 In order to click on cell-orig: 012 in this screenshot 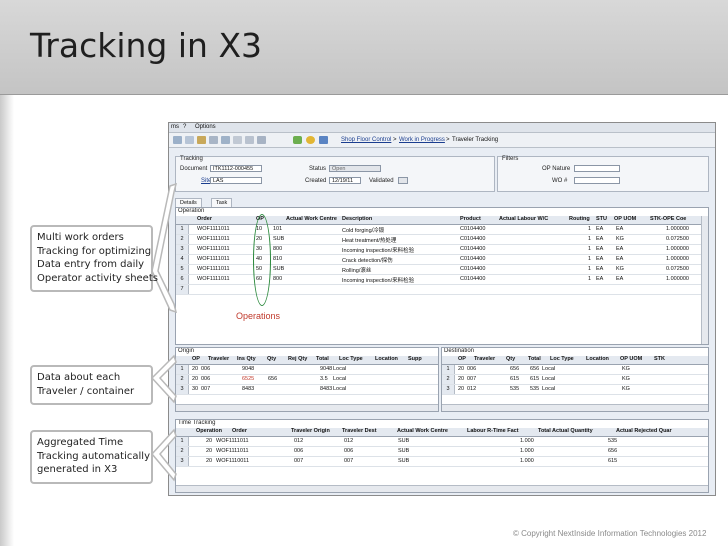, I will do `click(298, 441)`.